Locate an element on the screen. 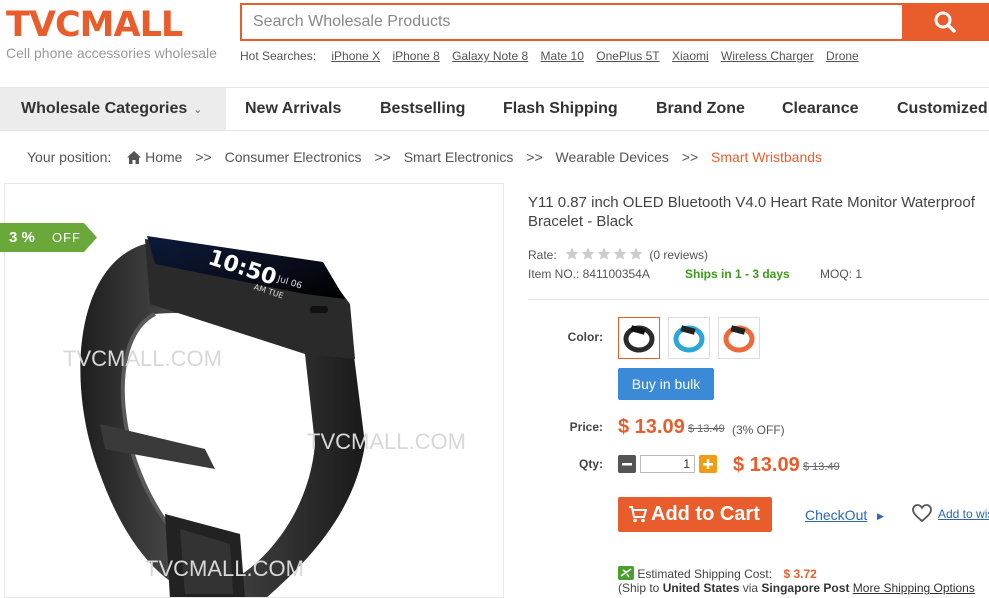 Image resolution: width=989 pixels, height=598 pixels. hot-search-link: iPhone 8 is located at coordinates (415, 56).